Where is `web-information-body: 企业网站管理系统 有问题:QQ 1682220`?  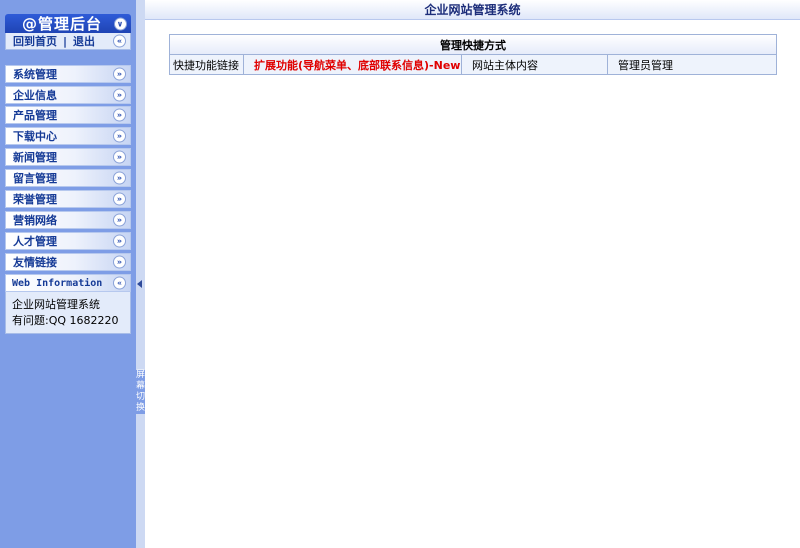
web-information-body: 企业网站管理系统 有问题:QQ 1682220 is located at coordinates (68, 313).